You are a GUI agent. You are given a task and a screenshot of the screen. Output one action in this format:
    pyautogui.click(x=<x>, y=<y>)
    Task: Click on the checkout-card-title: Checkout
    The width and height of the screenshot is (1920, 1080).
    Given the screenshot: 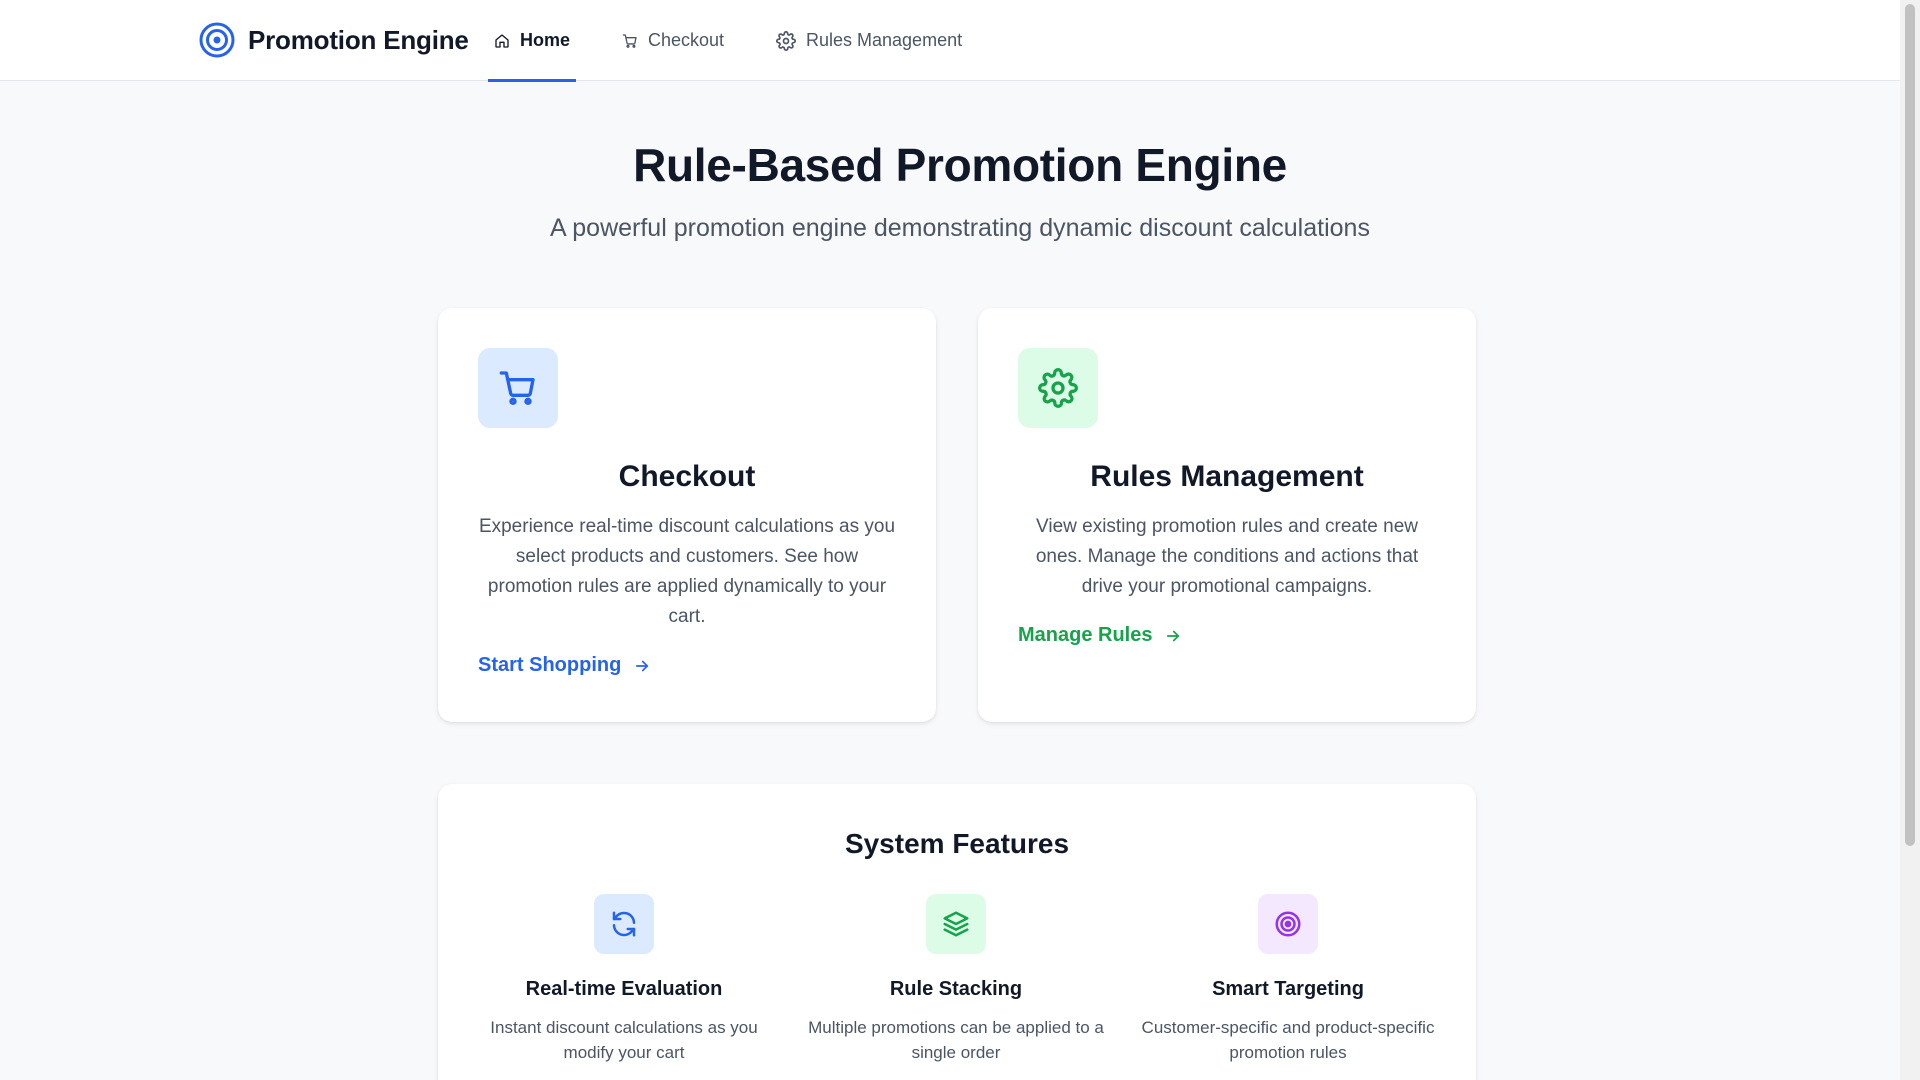 What is the action you would take?
    pyautogui.click(x=687, y=476)
    